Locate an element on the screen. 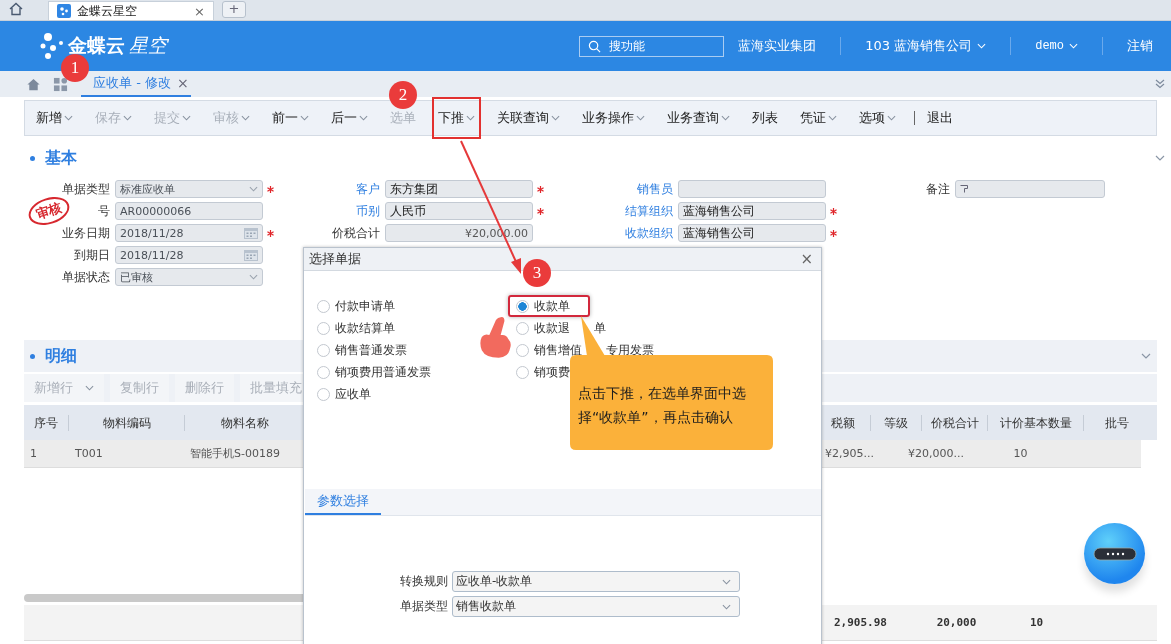  radio-option: 销项费用普通发票 is located at coordinates (371, 372).